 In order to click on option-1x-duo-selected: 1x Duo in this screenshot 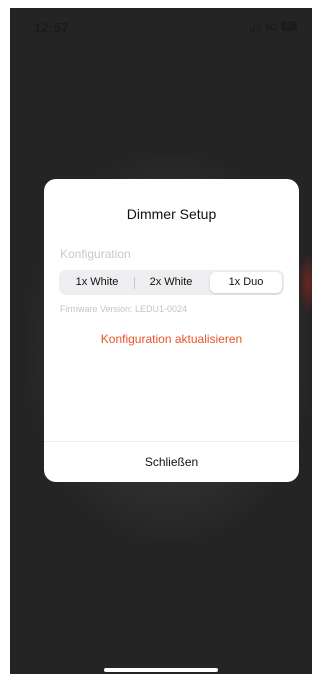, I will do `click(246, 282)`.